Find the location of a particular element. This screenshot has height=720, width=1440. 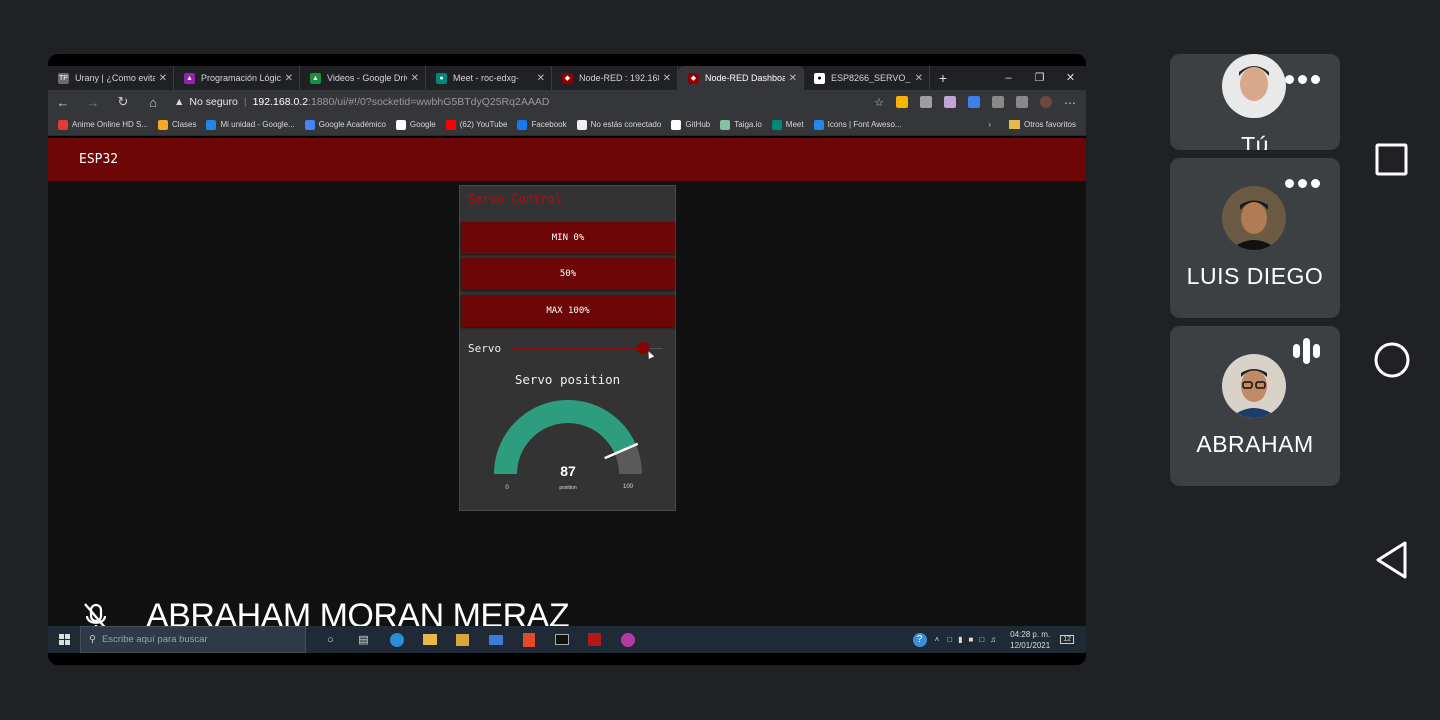

slider-fill is located at coordinates (578, 348).